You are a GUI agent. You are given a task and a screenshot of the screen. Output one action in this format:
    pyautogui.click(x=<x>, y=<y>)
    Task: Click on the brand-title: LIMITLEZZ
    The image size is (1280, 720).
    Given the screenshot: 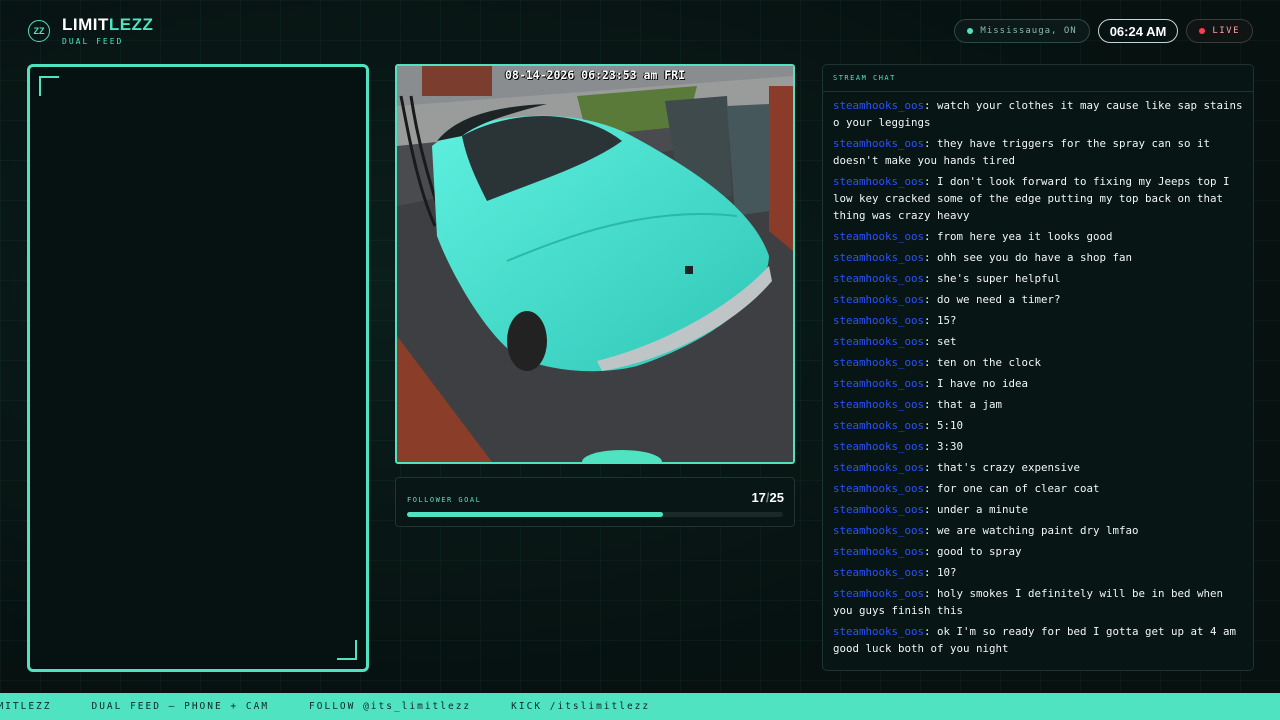 What is the action you would take?
    pyautogui.click(x=107, y=25)
    